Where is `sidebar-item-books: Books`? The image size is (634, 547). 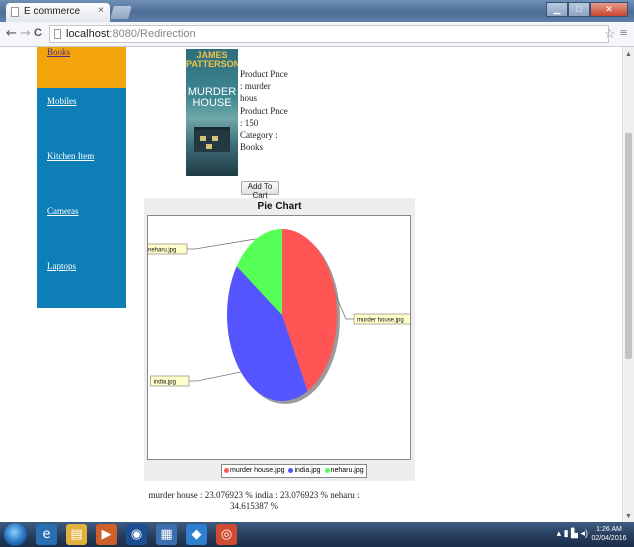 sidebar-item-books: Books is located at coordinates (81, 67).